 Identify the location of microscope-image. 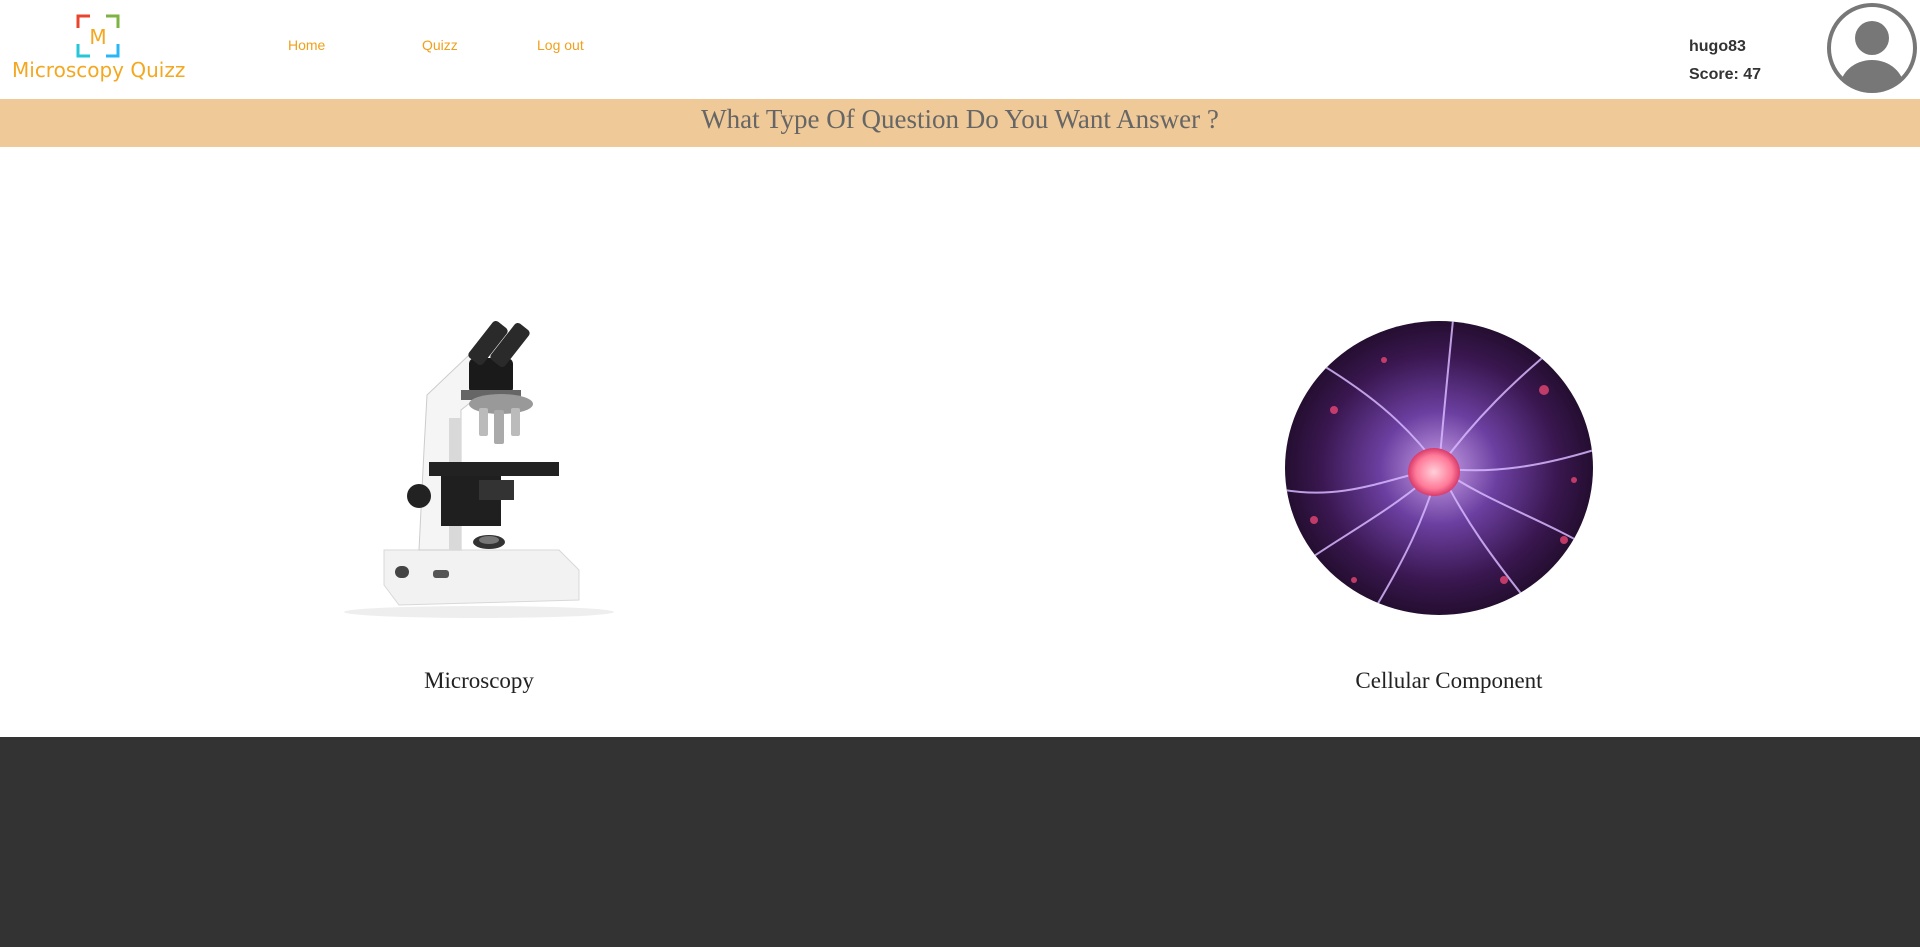
(479, 460).